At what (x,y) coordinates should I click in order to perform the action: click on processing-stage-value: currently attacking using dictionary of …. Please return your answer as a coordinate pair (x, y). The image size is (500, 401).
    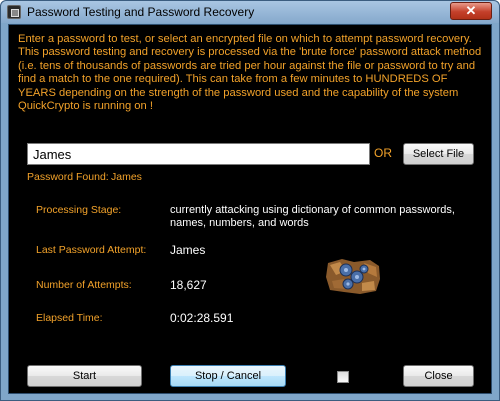
    Looking at the image, I should click on (312, 216).